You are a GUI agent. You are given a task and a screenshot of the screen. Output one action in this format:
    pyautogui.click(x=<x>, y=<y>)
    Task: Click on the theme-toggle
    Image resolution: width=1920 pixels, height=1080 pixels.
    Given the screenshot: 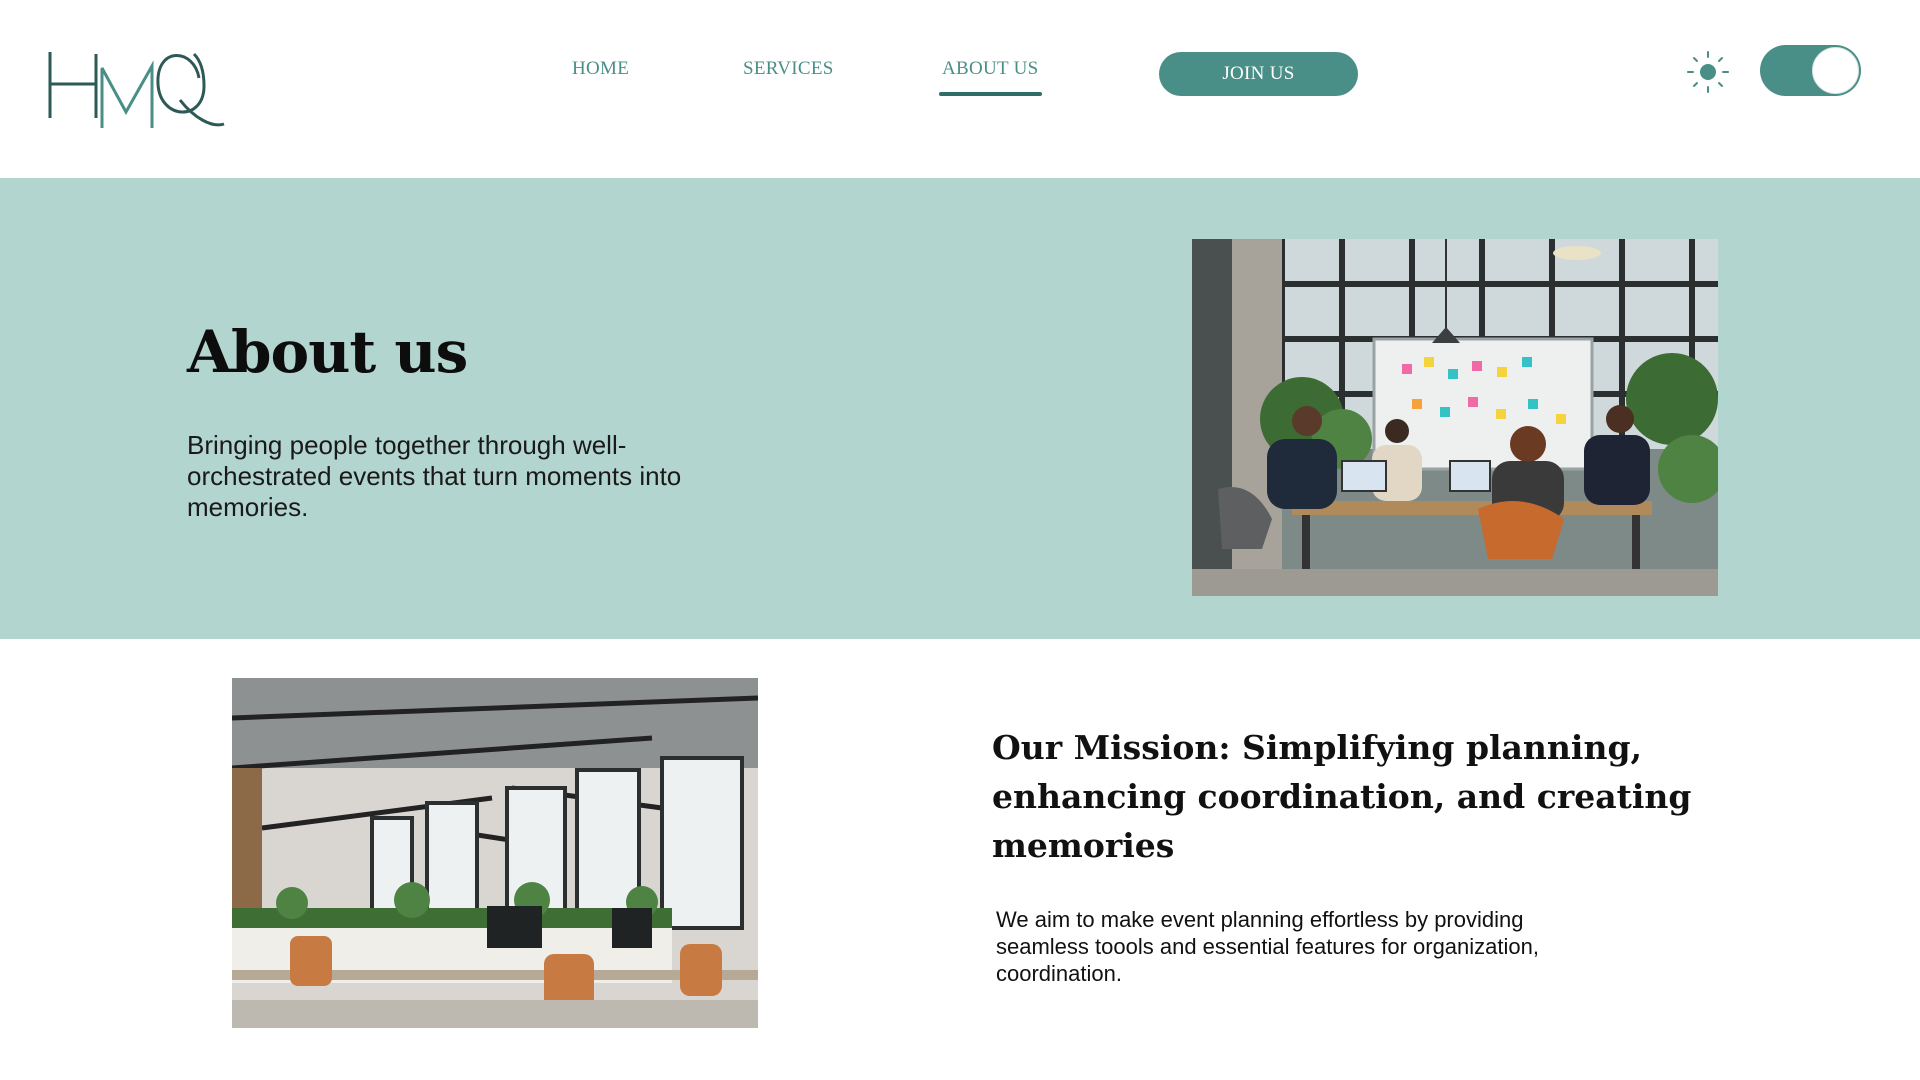 What is the action you would take?
    pyautogui.click(x=1810, y=70)
    